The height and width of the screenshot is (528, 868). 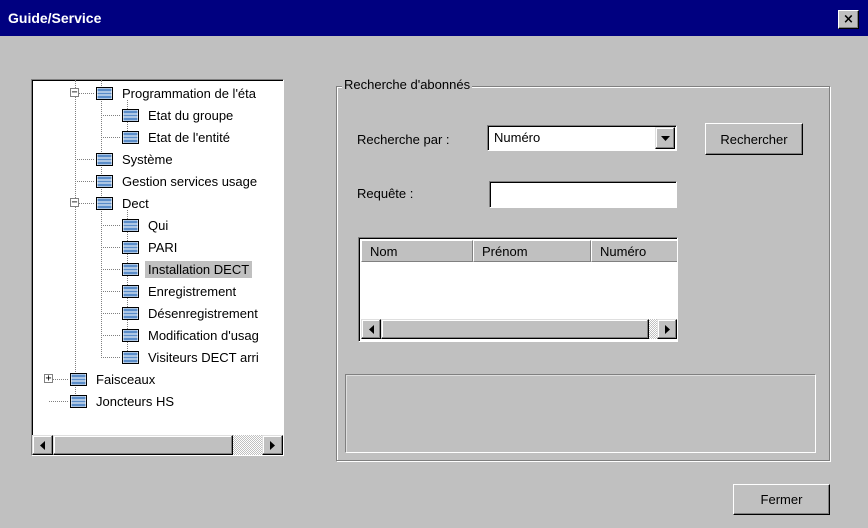 I want to click on tree-item: PARI, so click(x=151, y=247).